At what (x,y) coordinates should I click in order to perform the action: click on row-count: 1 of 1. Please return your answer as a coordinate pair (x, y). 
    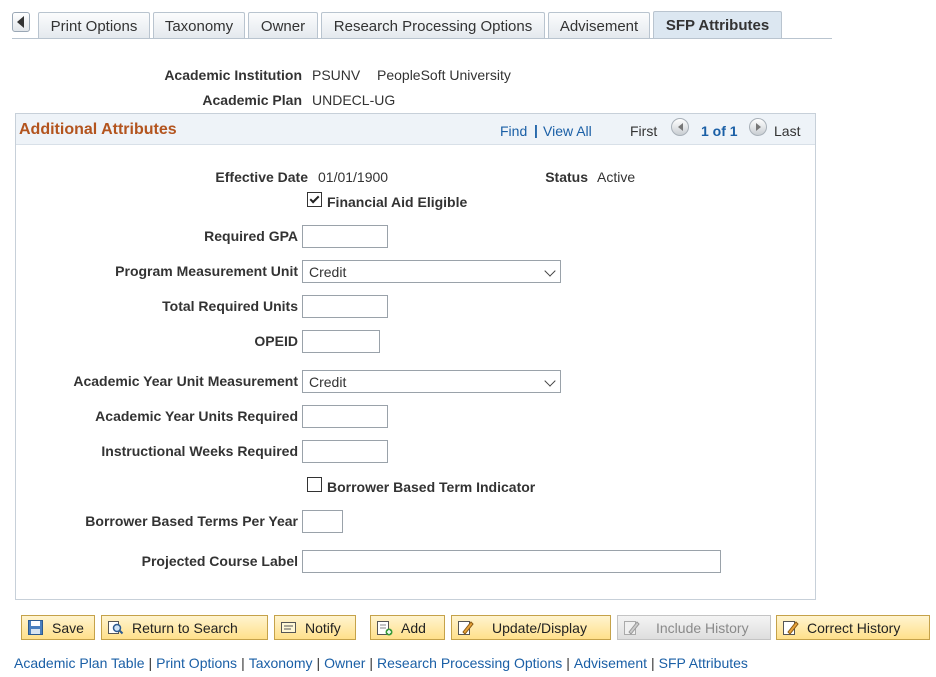
    Looking at the image, I should click on (719, 131).